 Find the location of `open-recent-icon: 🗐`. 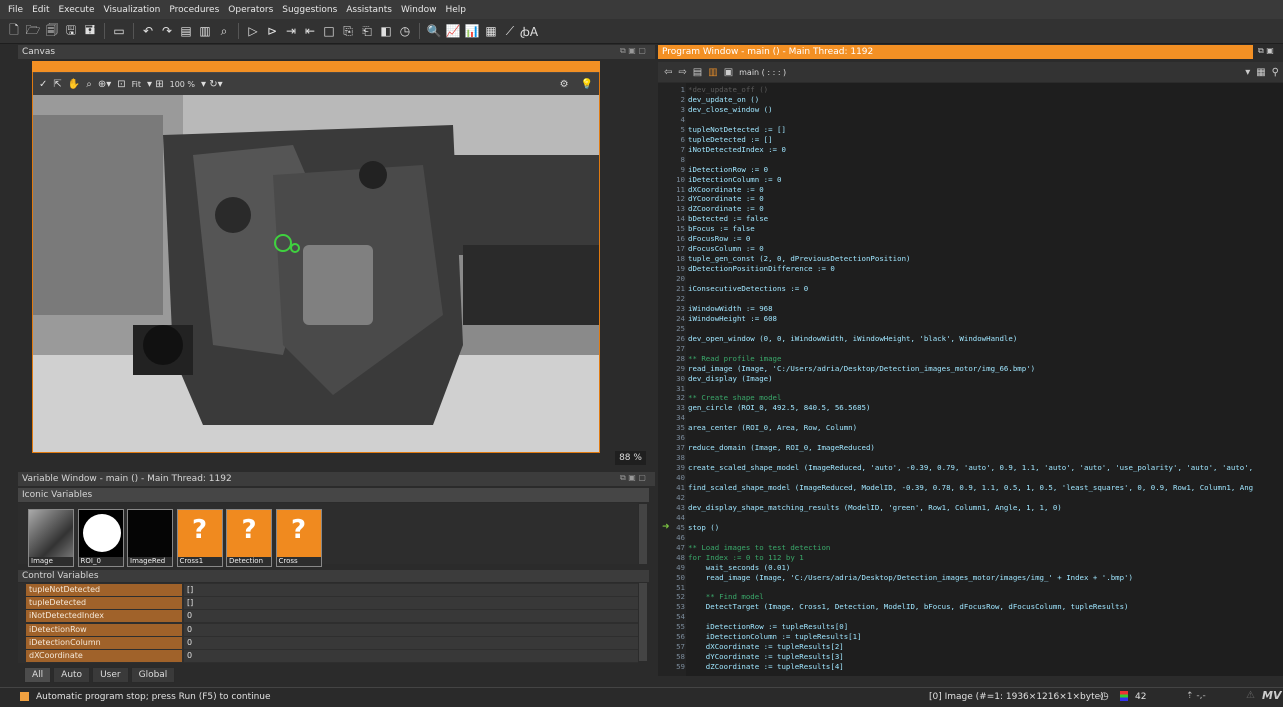

open-recent-icon: 🗐 is located at coordinates (52, 31).